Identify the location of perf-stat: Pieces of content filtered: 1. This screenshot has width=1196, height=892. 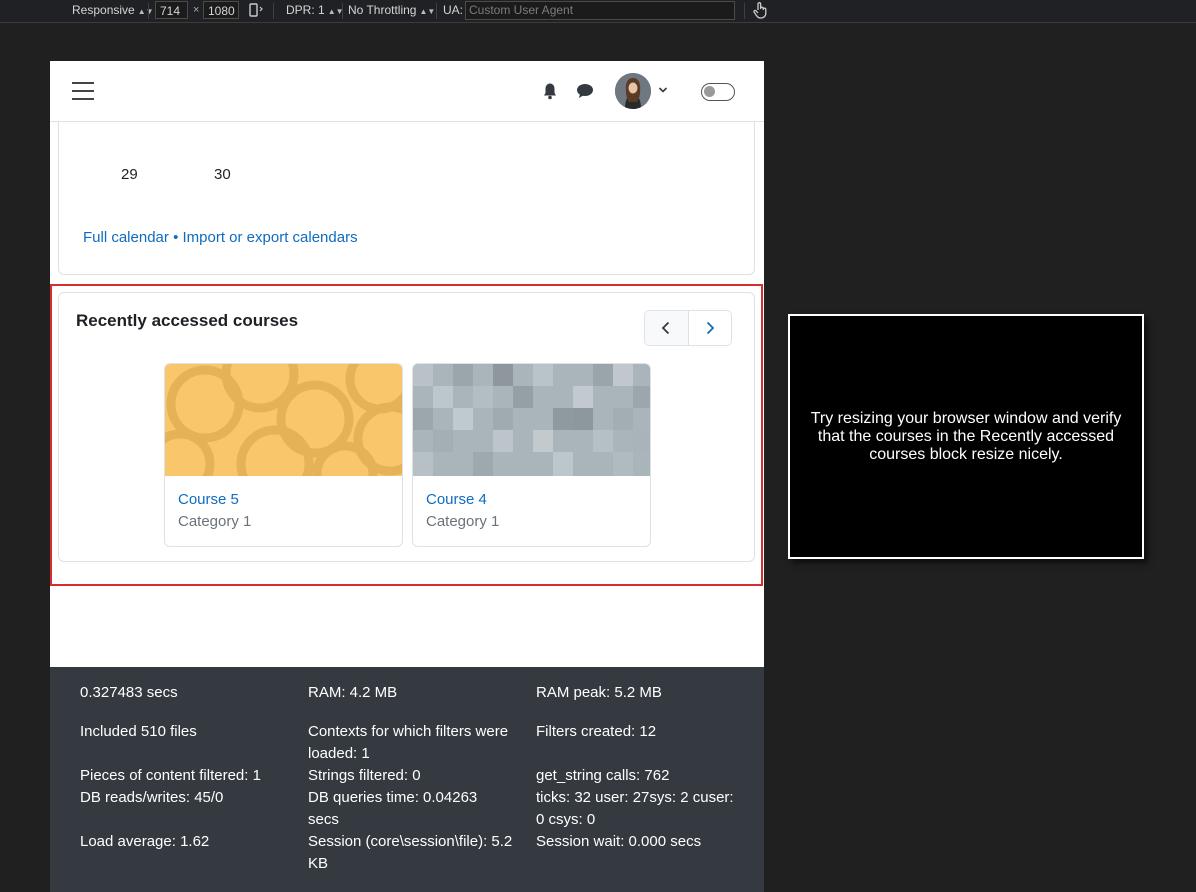
(170, 775).